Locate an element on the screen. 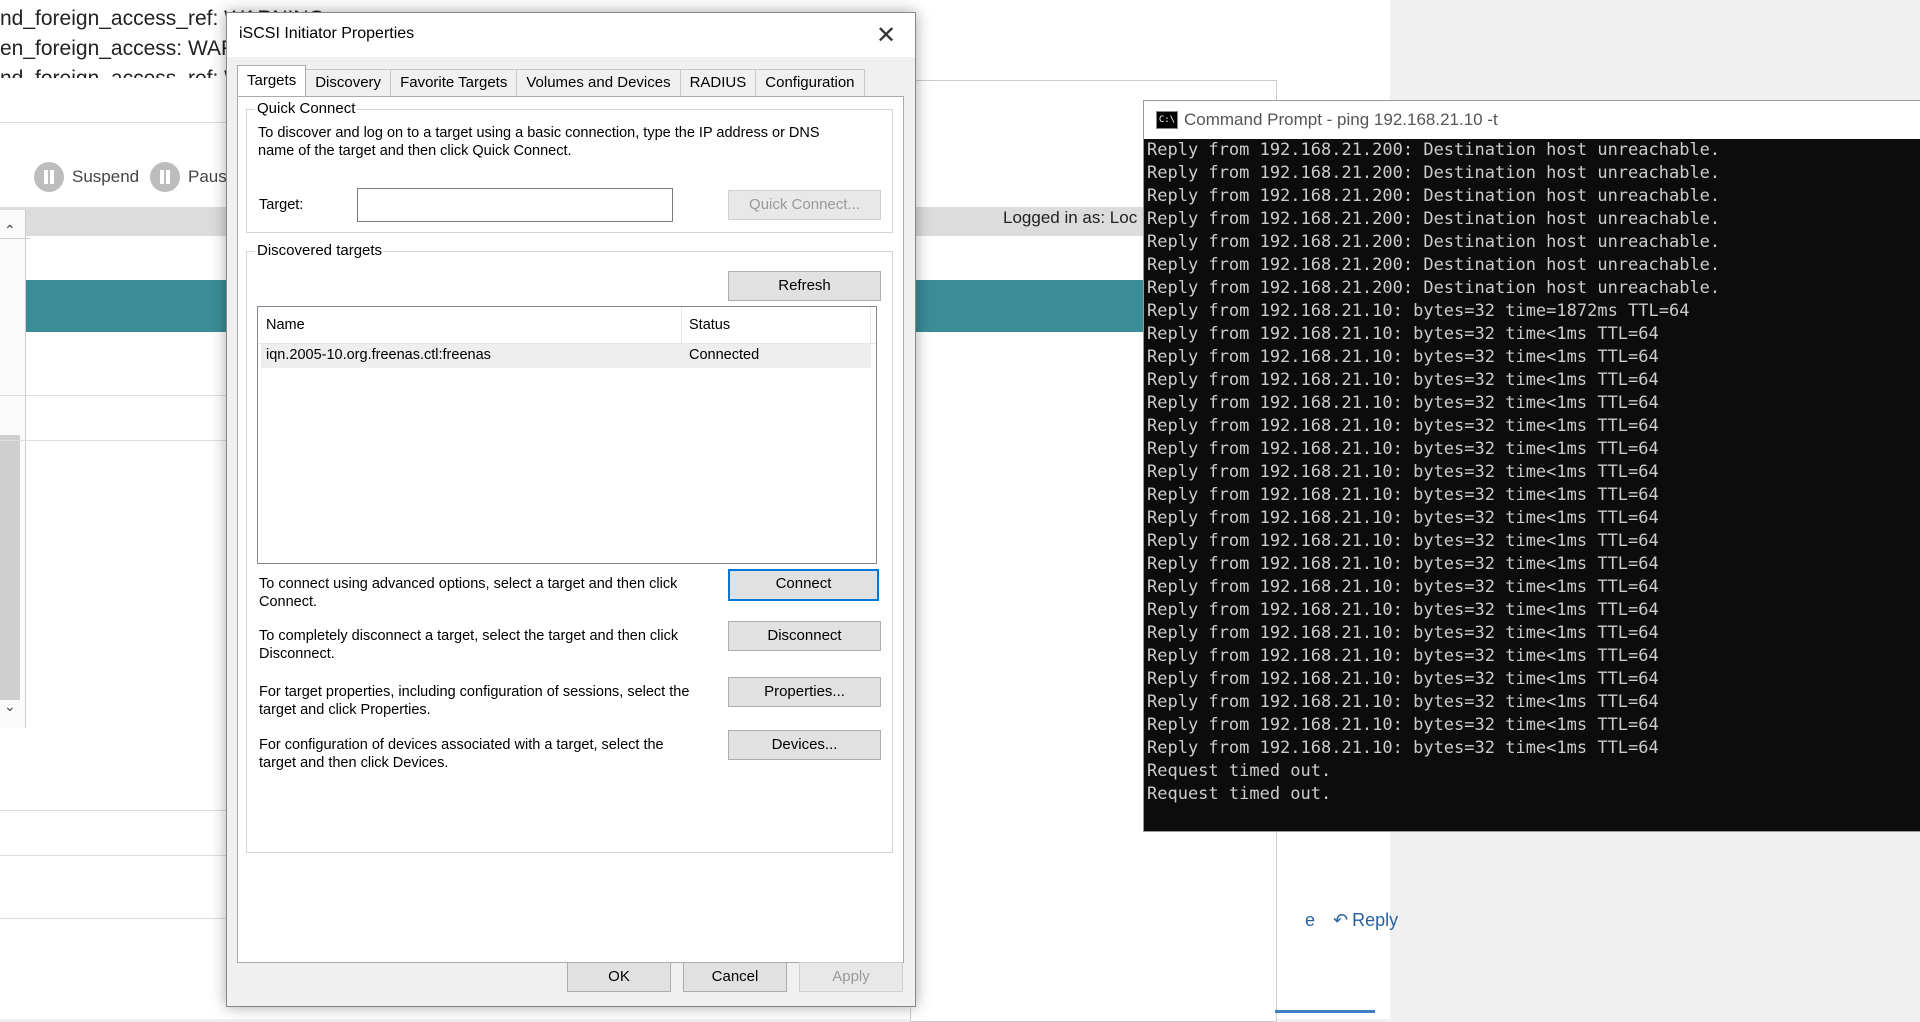 This screenshot has width=1920, height=1022. column-header-status: Status is located at coordinates (709, 325).